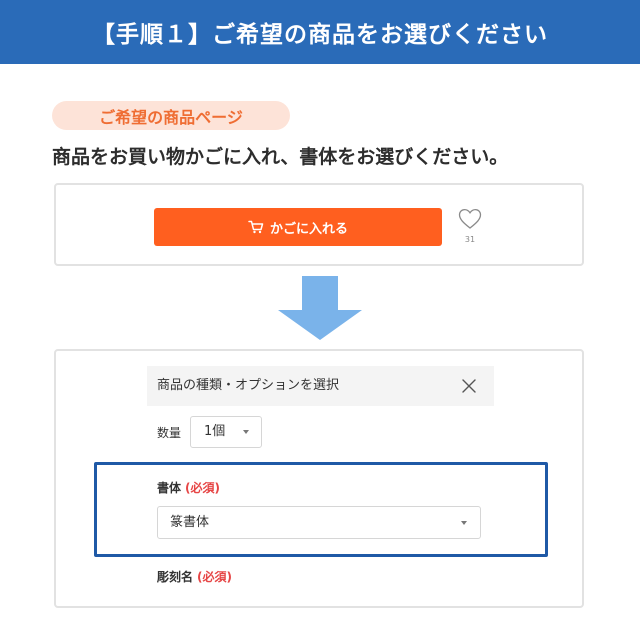  Describe the element at coordinates (169, 488) in the screenshot. I see `font-label: 書体` at that location.